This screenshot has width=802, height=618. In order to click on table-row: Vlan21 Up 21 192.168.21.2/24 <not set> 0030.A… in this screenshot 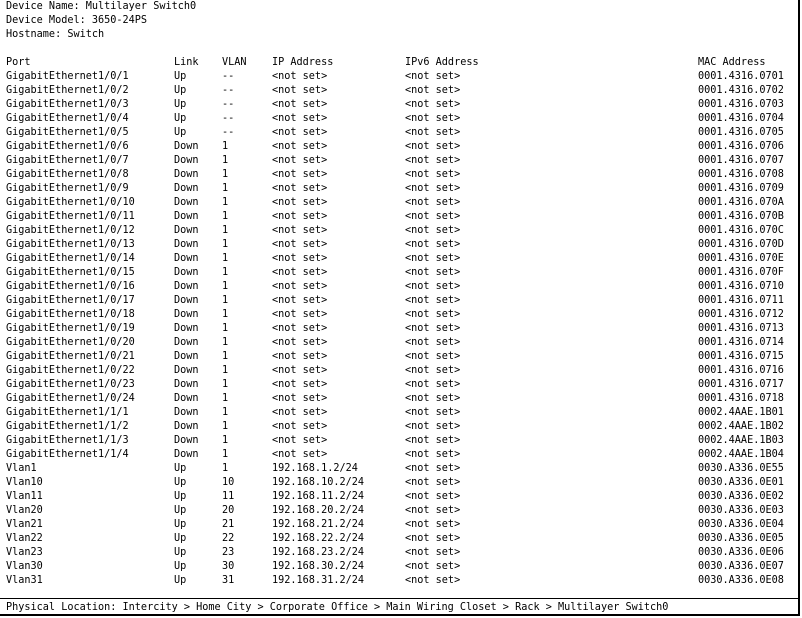, I will do `click(399, 525)`.